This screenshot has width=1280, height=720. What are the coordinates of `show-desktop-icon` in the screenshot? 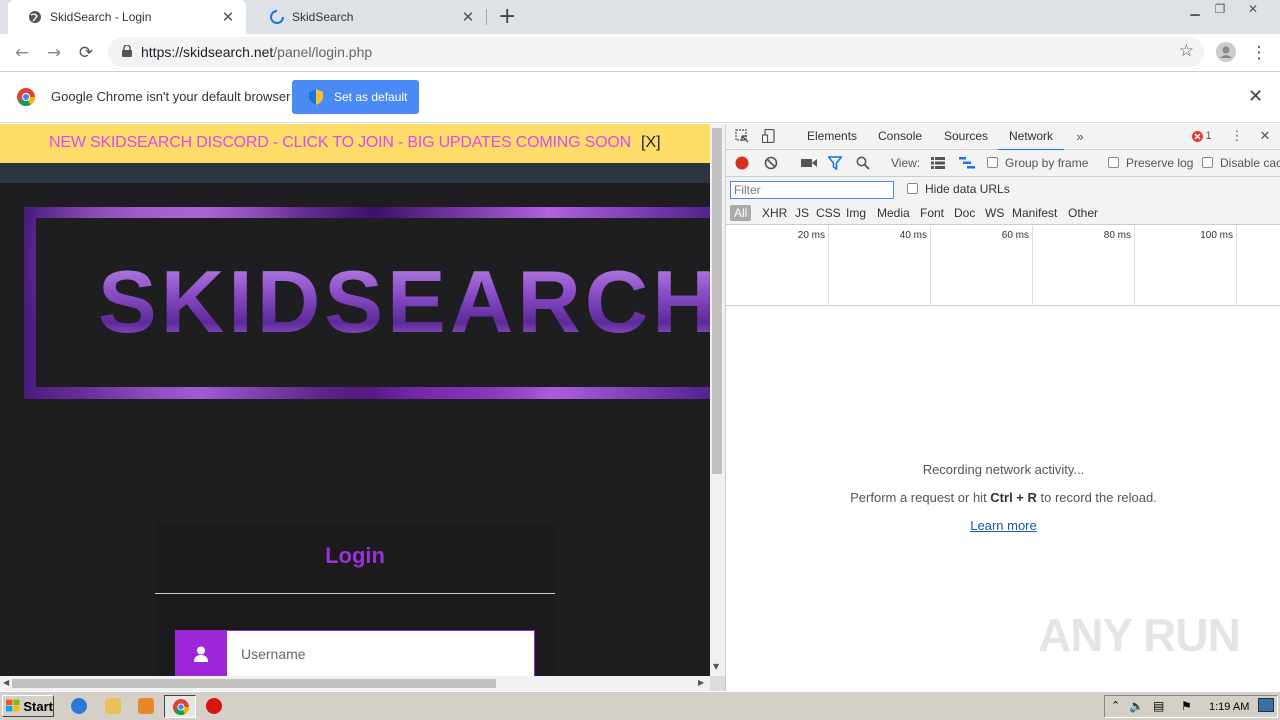 It's located at (1266, 705).